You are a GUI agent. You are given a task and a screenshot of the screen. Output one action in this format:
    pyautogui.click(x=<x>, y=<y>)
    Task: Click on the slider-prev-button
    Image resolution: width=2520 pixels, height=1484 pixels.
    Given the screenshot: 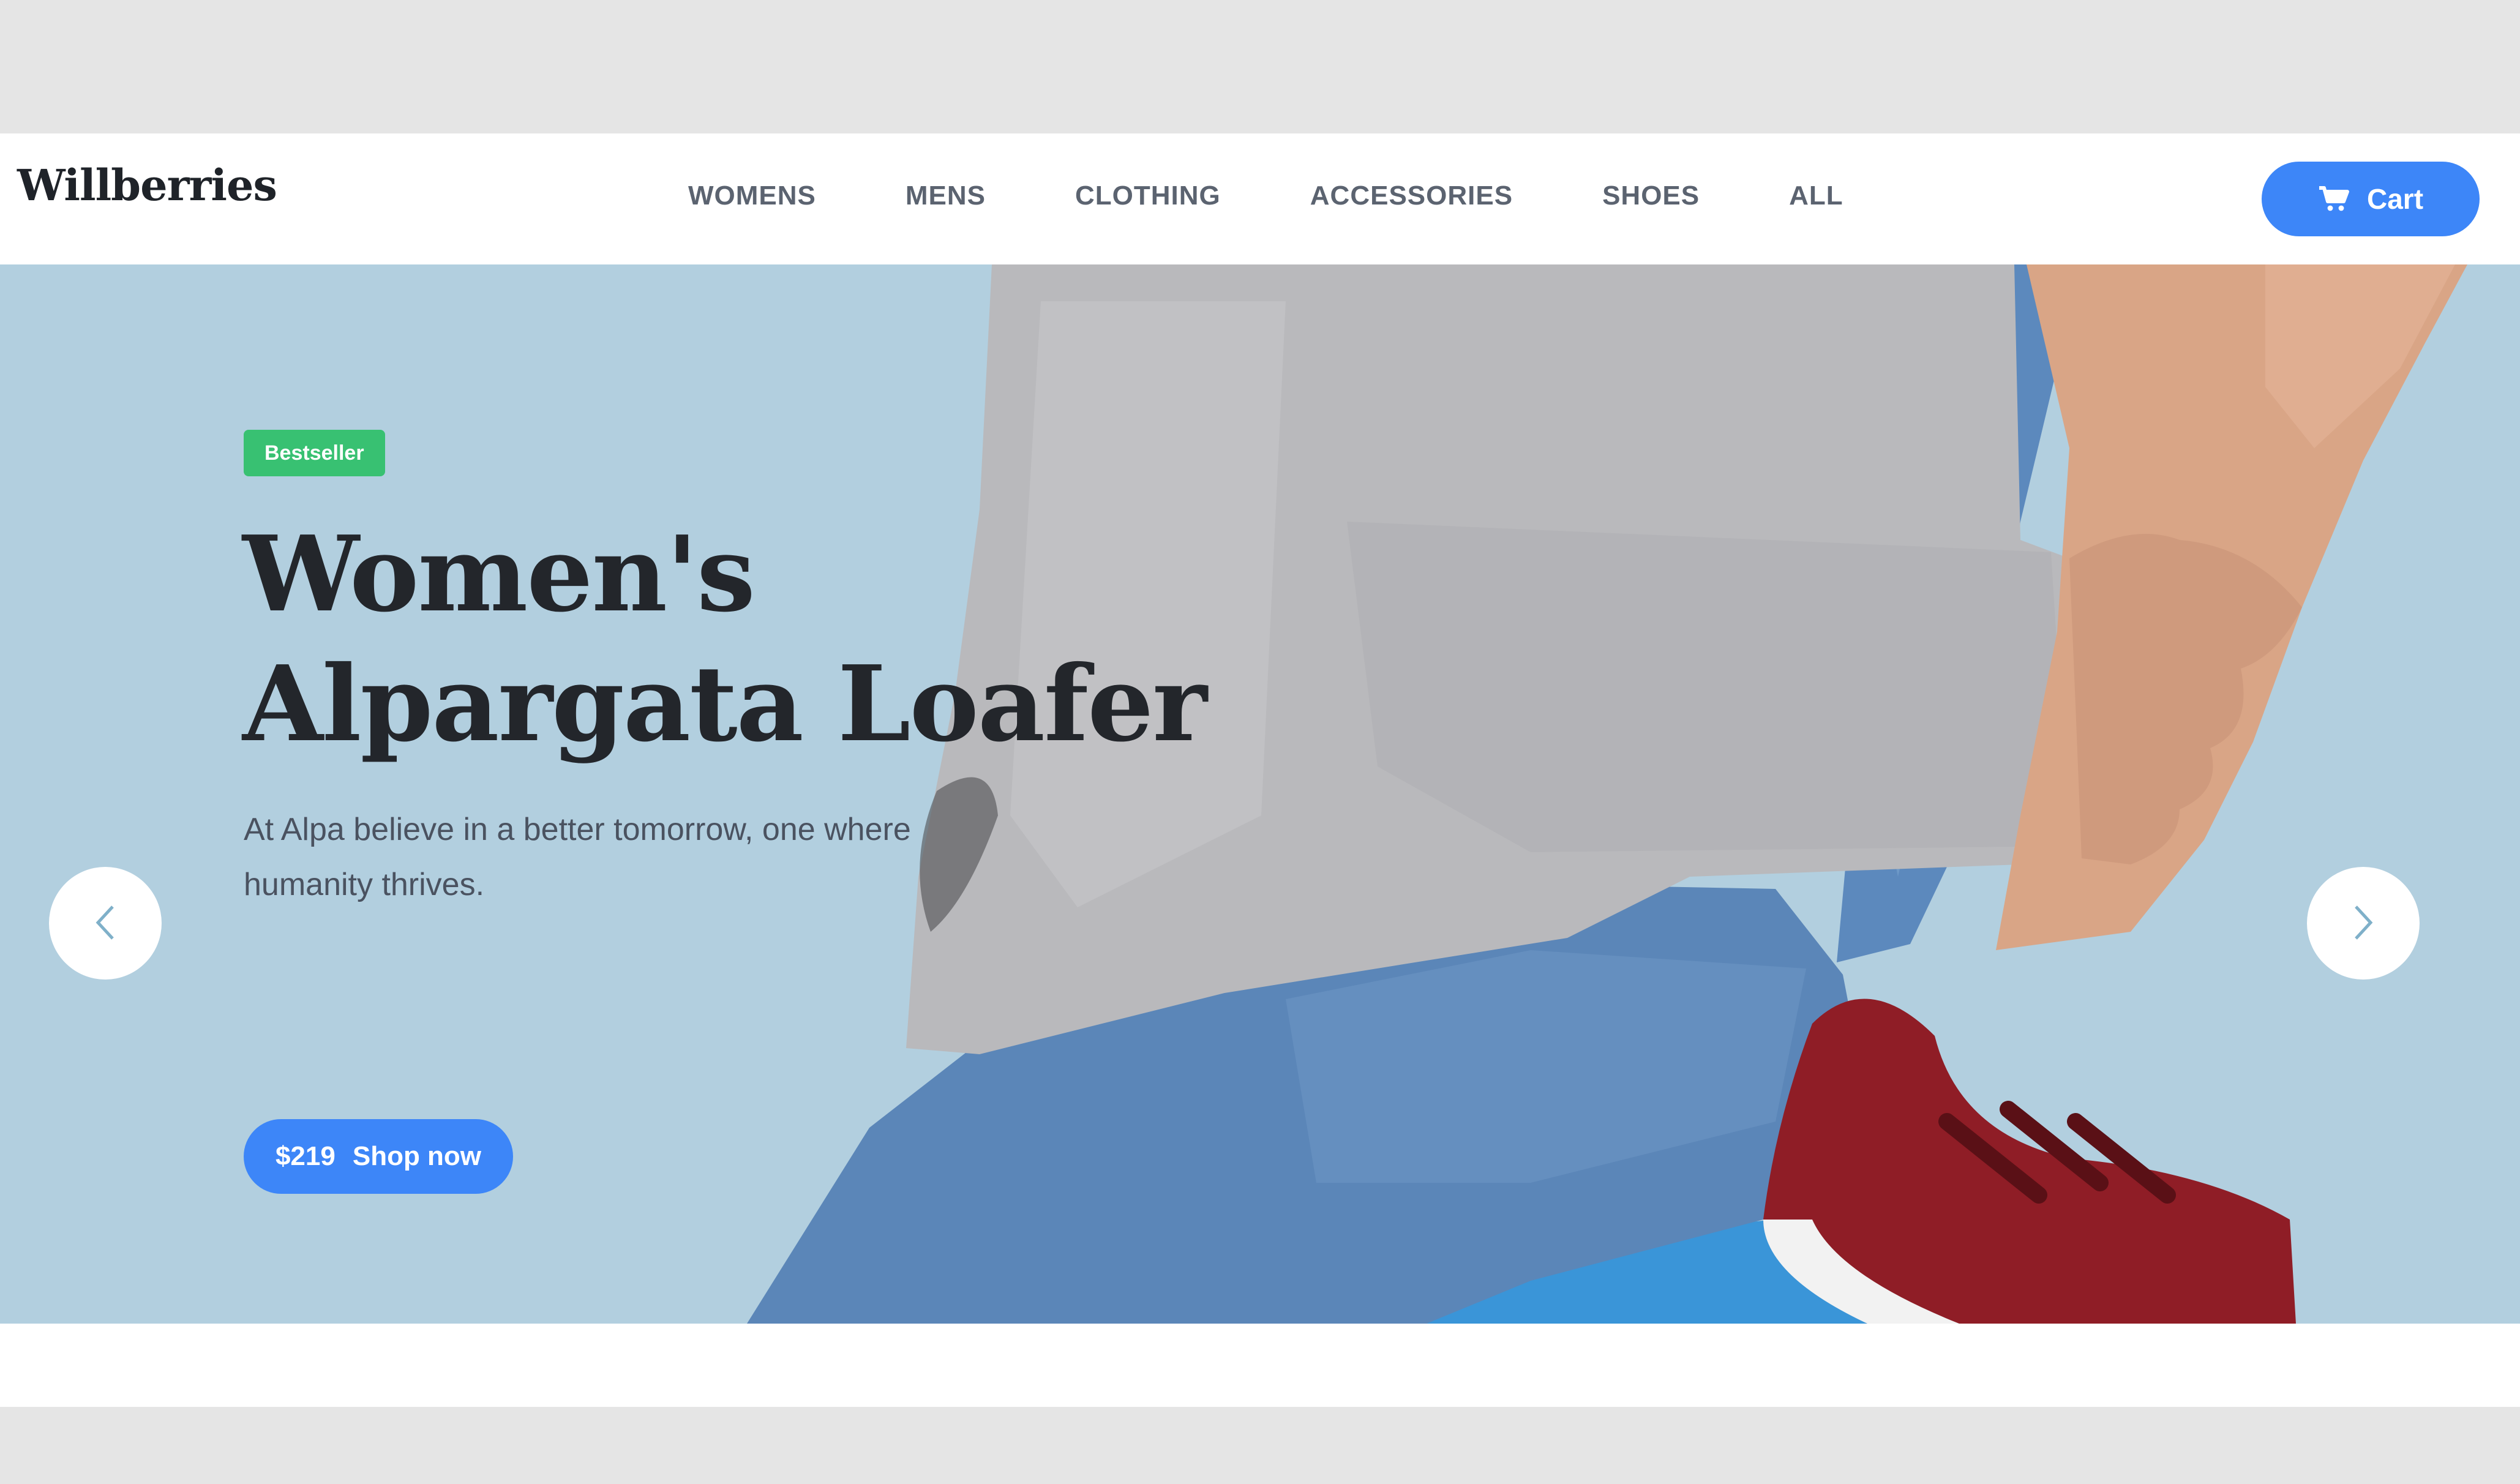 What is the action you would take?
    pyautogui.click(x=105, y=924)
    